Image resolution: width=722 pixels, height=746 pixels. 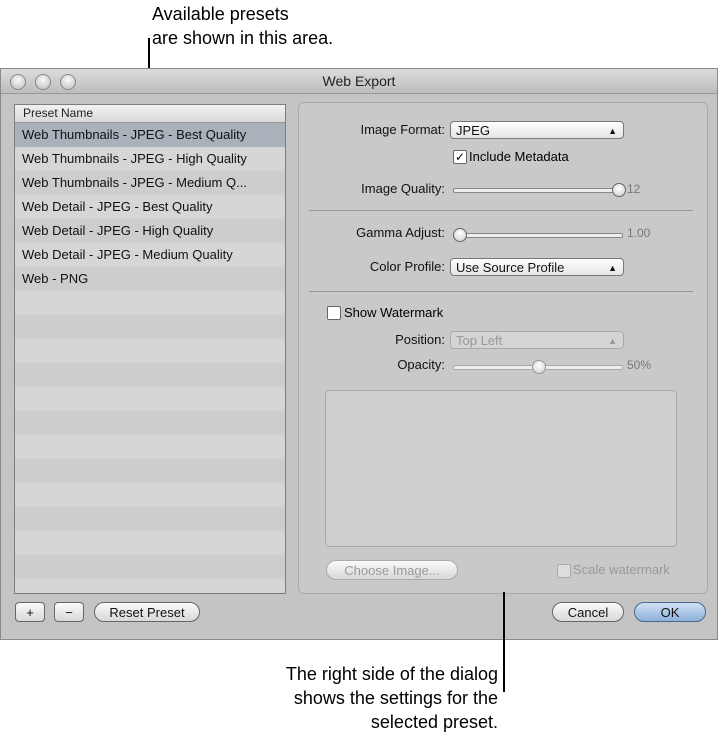 What do you see at coordinates (150, 207) in the screenshot?
I see `preset-row: Web Detail - JPEG - Best Quality` at bounding box center [150, 207].